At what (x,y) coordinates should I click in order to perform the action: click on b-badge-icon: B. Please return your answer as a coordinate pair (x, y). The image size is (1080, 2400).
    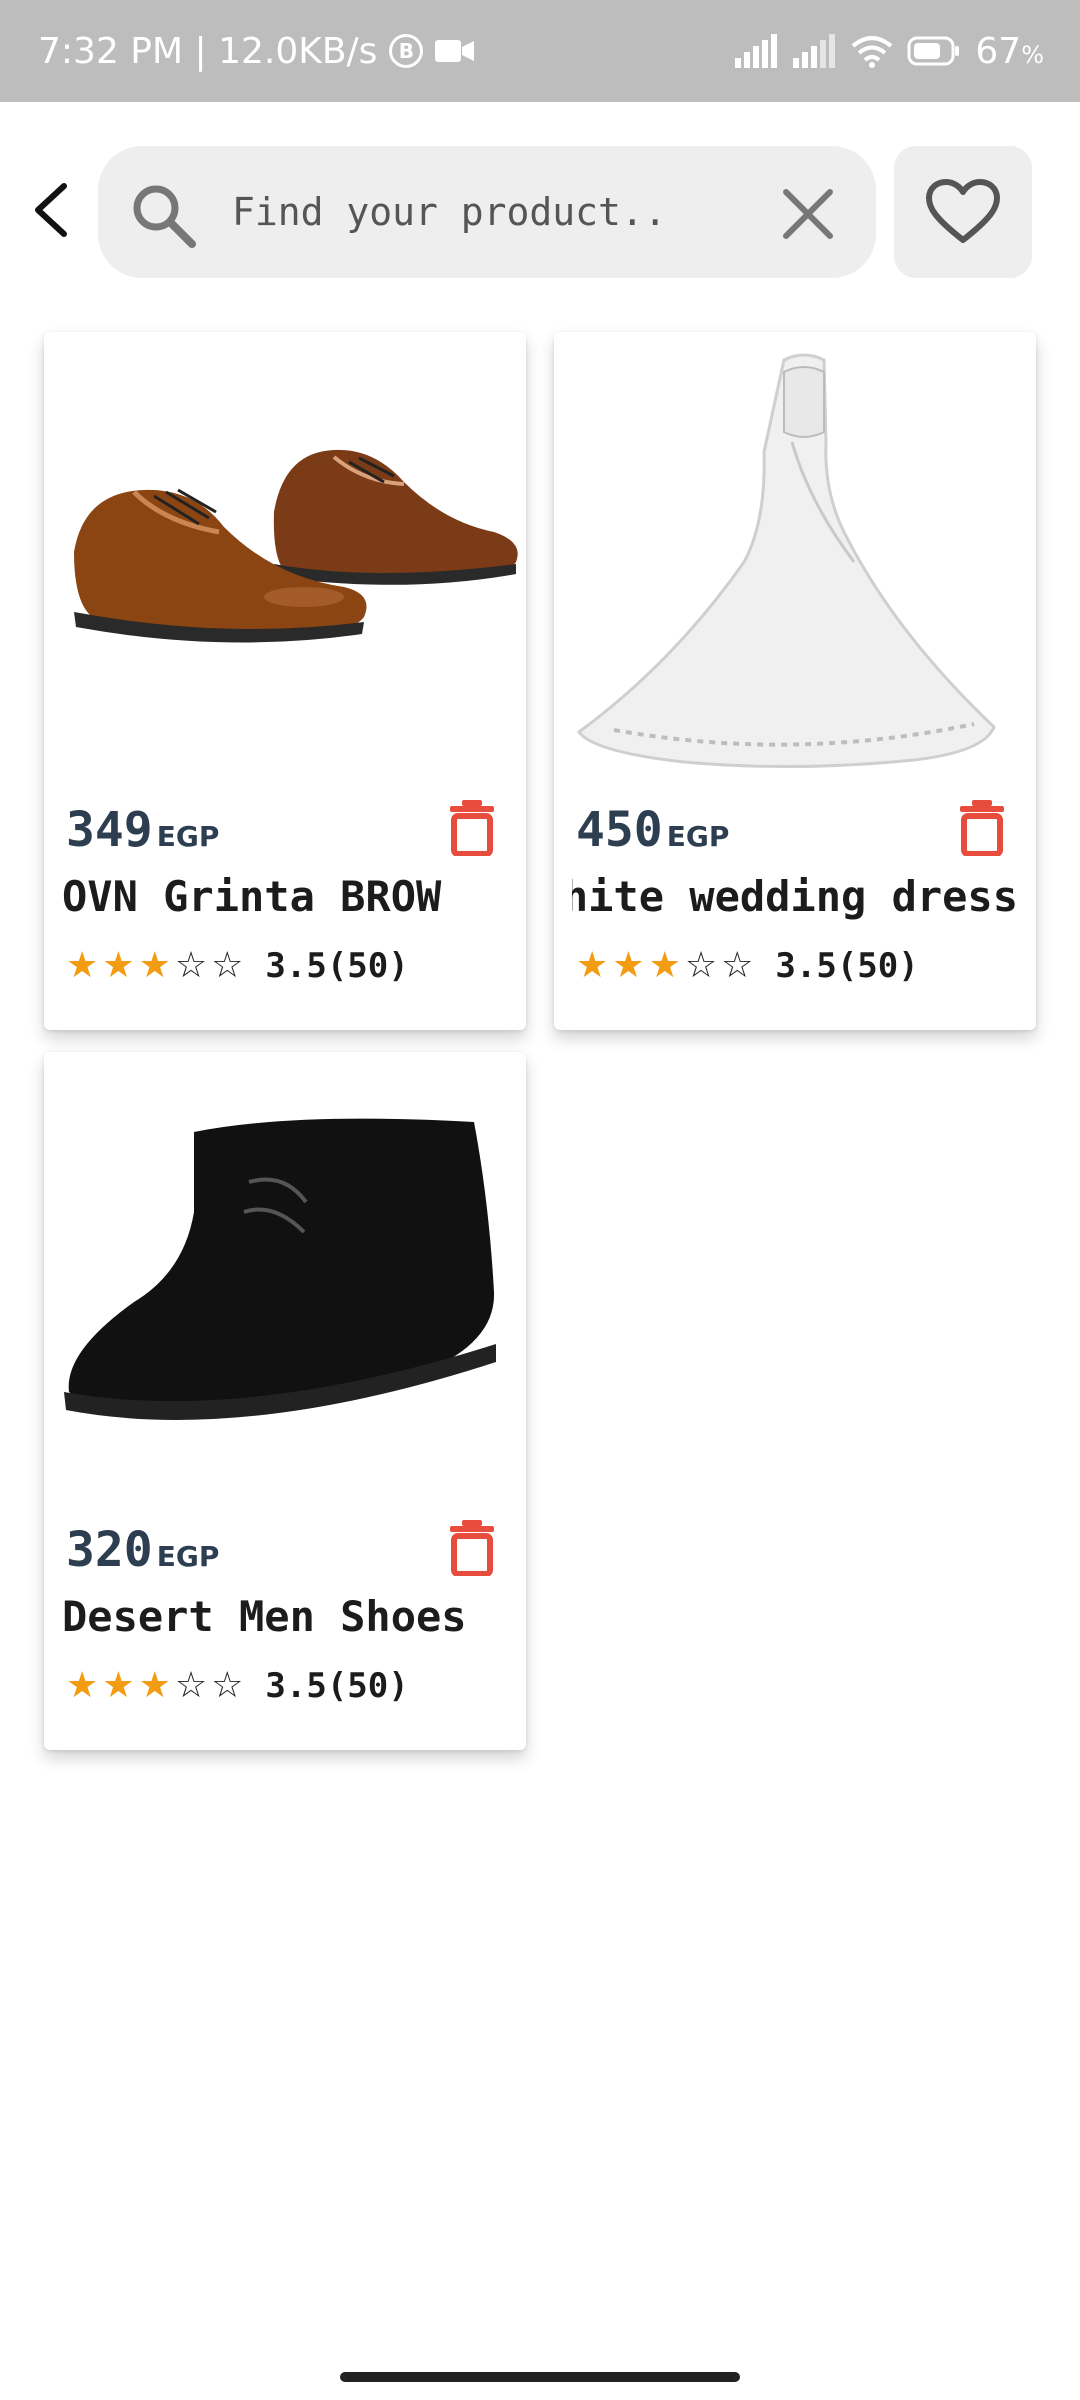
    Looking at the image, I should click on (406, 51).